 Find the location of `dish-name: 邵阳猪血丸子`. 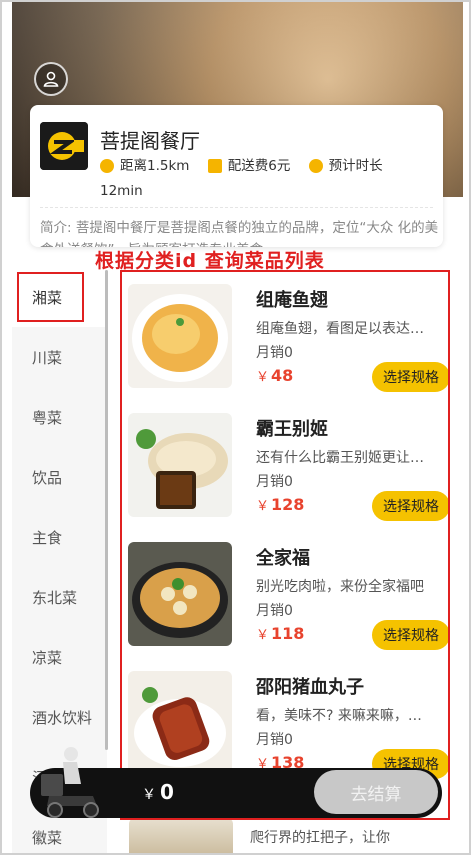

dish-name: 邵阳猪血丸子 is located at coordinates (310, 687).